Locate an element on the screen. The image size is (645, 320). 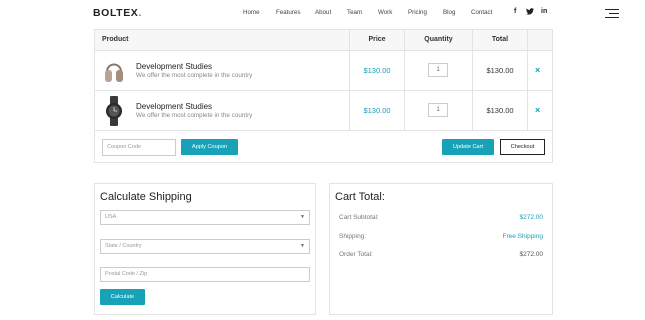
nav-team: Team is located at coordinates (354, 12).